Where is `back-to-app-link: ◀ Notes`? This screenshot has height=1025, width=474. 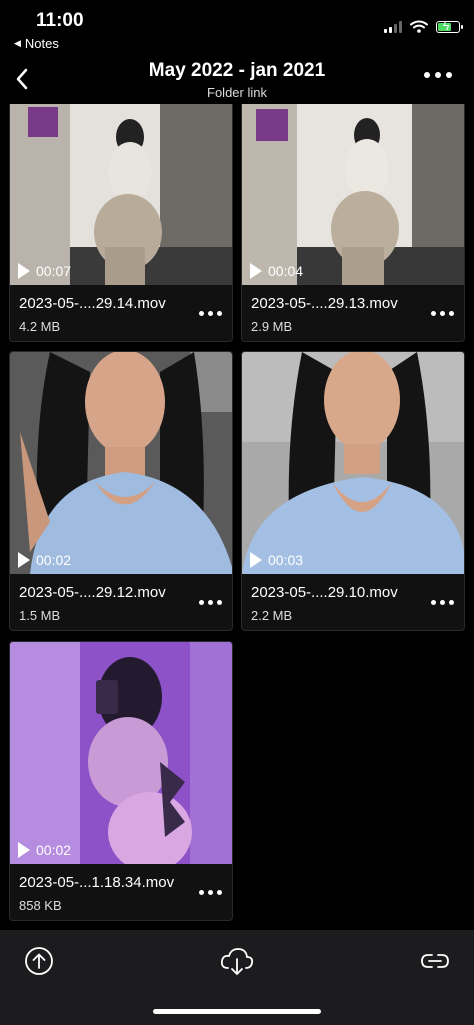 back-to-app-link: ◀ Notes is located at coordinates (36, 43).